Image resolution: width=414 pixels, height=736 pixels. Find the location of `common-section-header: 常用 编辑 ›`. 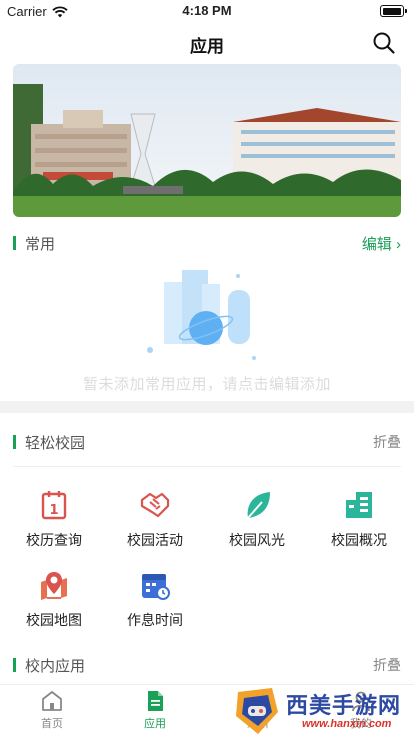

common-section-header: 常用 编辑 › is located at coordinates (207, 243).